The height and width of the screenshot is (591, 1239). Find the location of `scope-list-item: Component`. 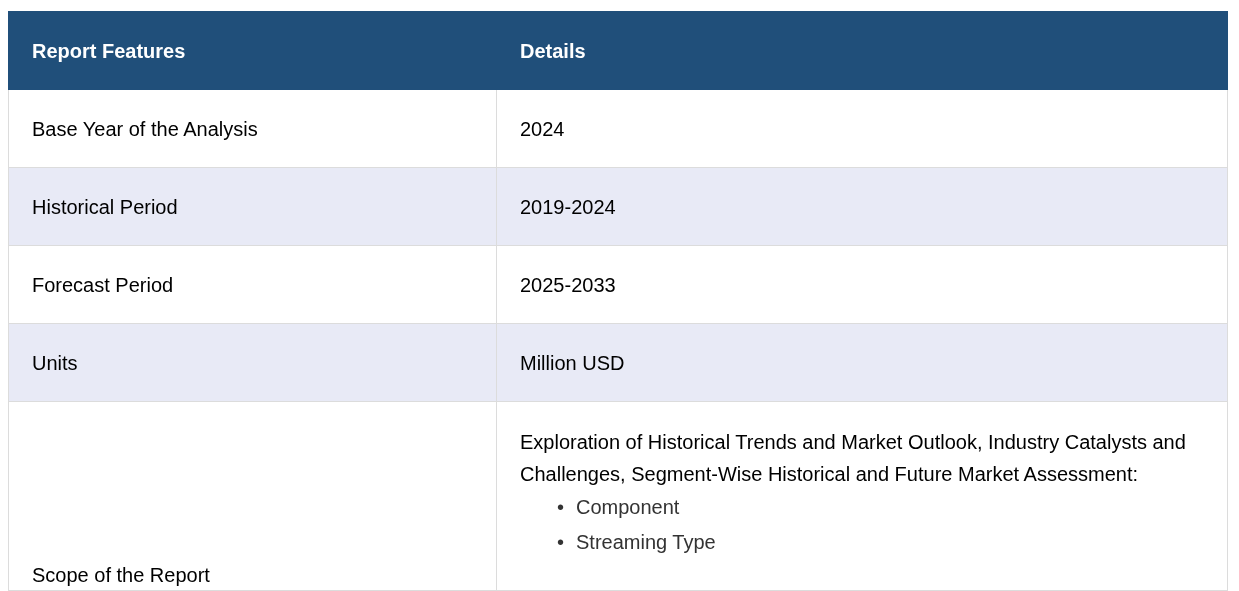

scope-list-item: Component is located at coordinates (628, 507).